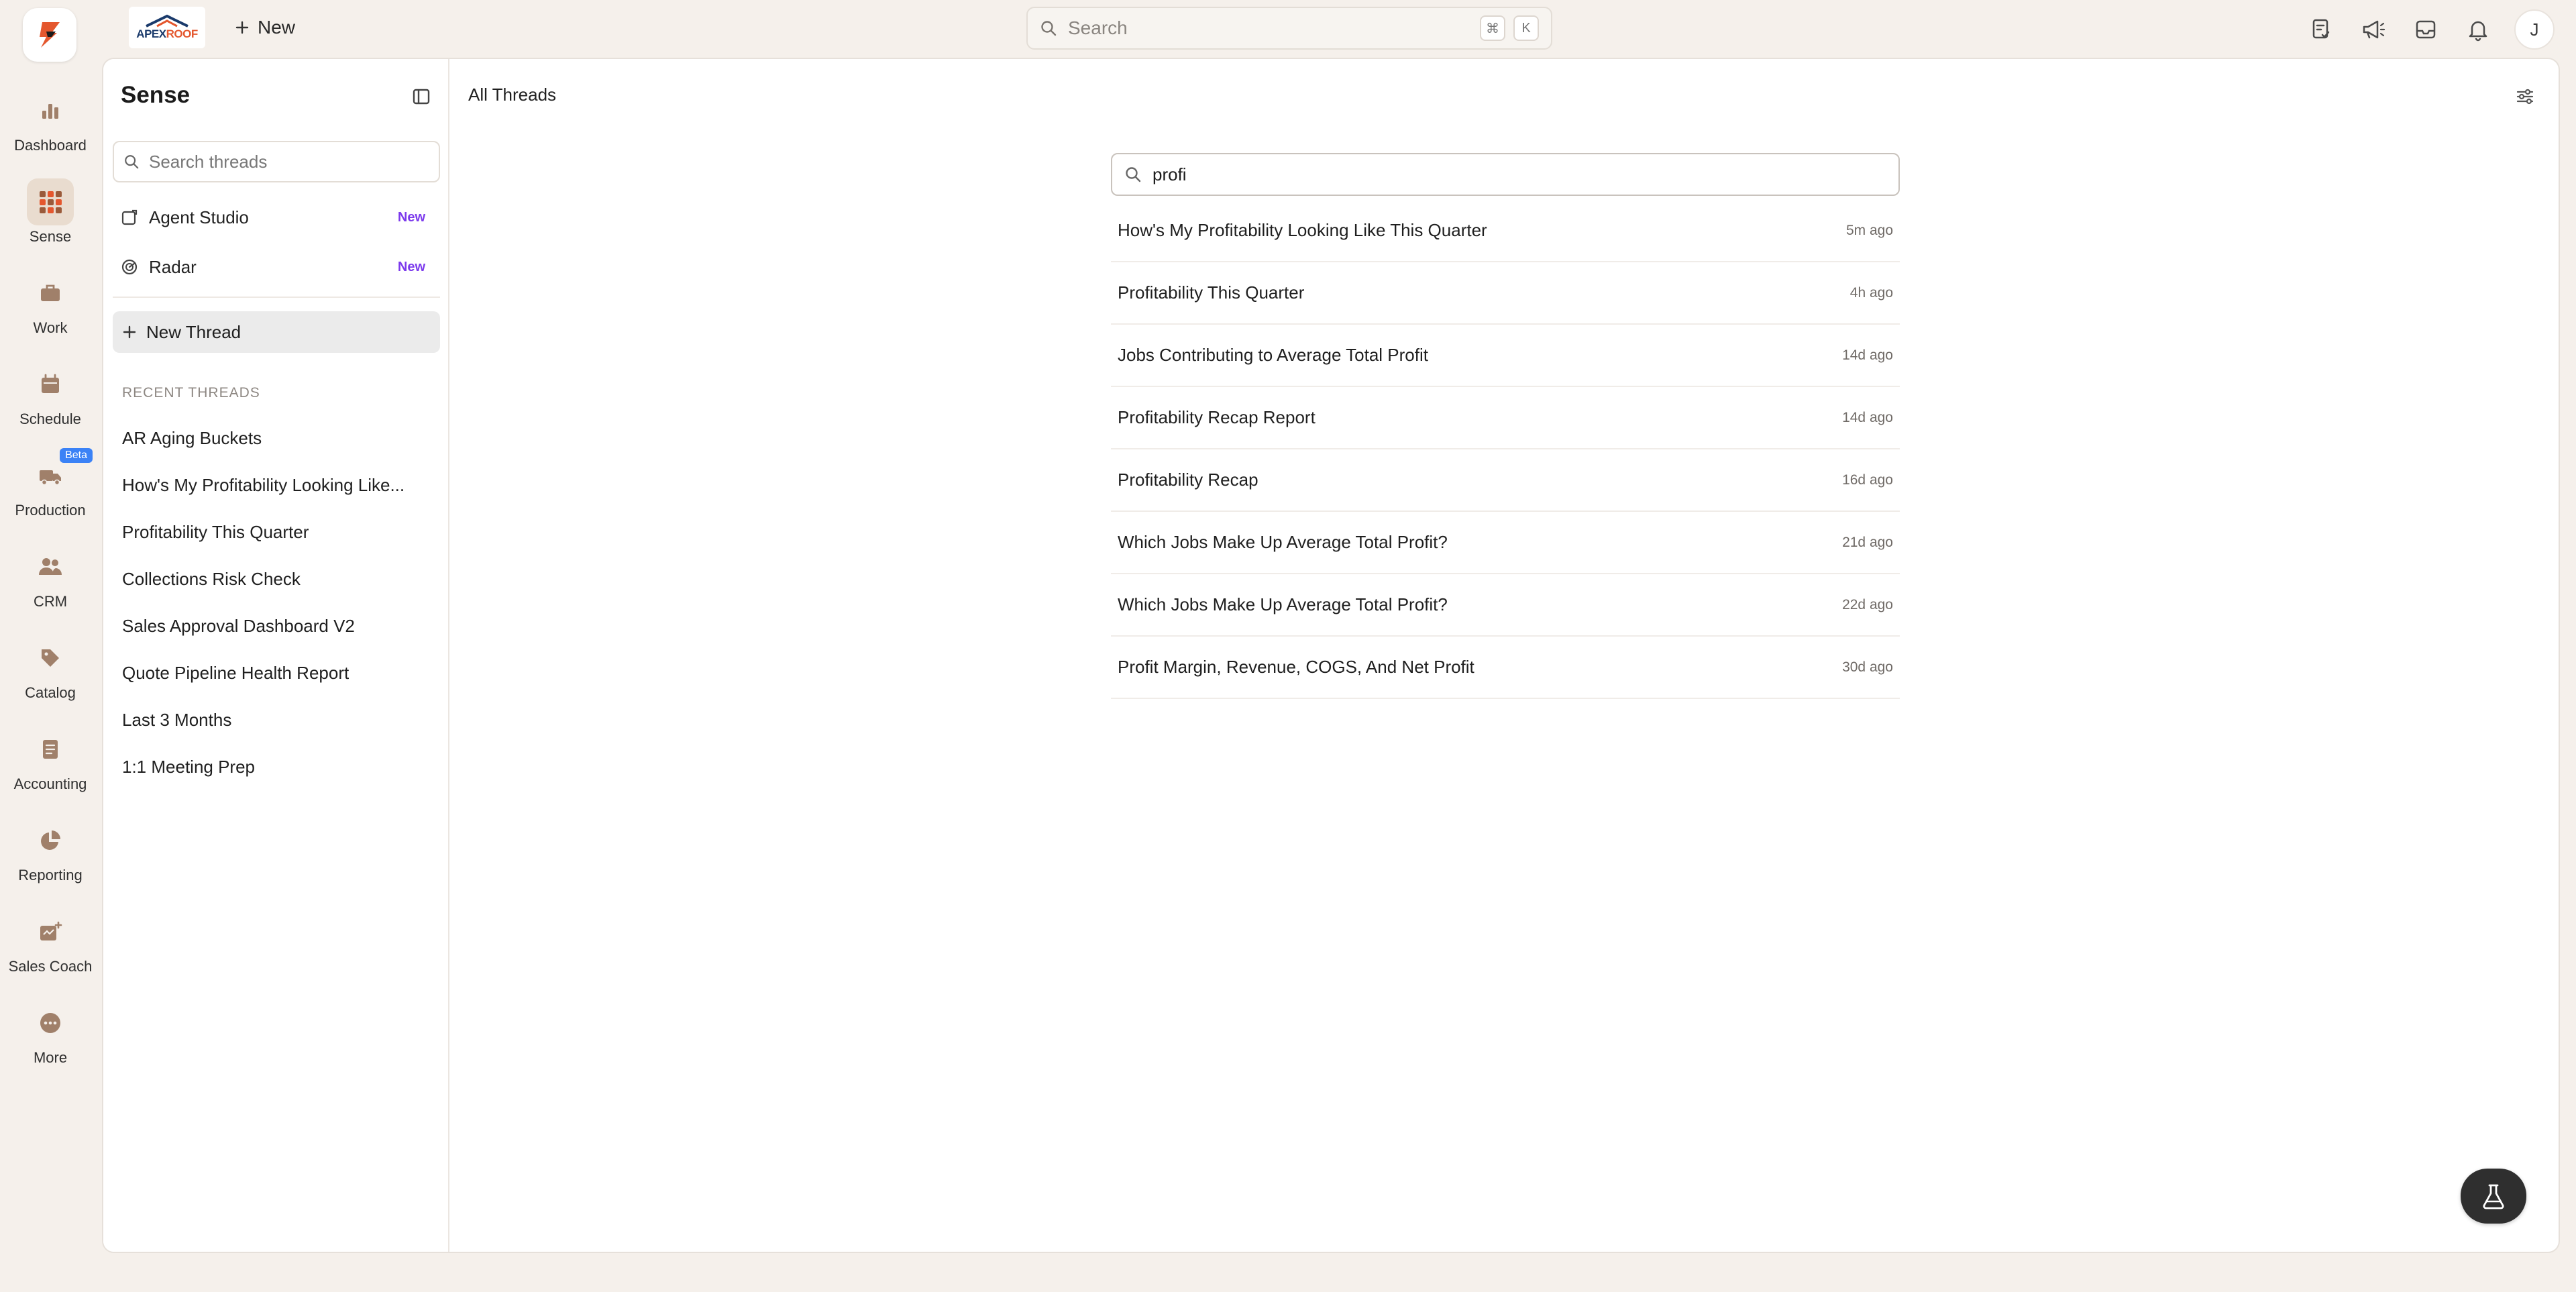 The width and height of the screenshot is (2576, 1292). I want to click on nav-item-reporting: Reporting, so click(50, 850).